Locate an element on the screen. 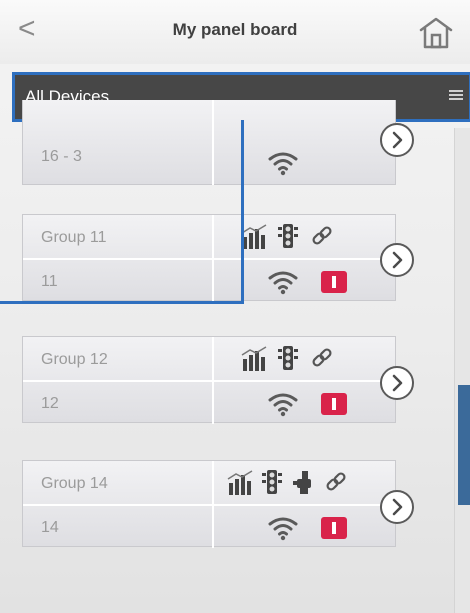 This screenshot has height=613, width=470. menu-icon is located at coordinates (456, 97).